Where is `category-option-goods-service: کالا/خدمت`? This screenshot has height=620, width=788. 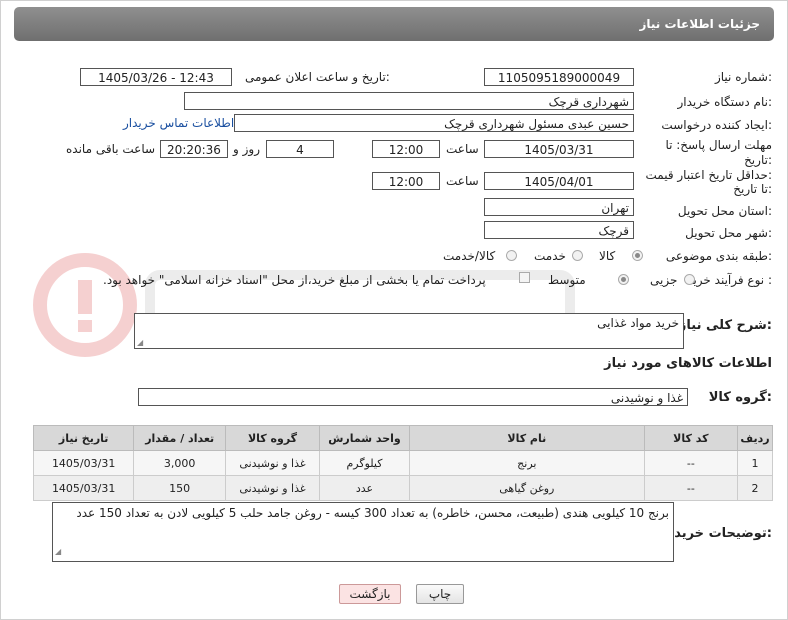
category-option-goods-service: کالا/خدمت is located at coordinates (469, 256).